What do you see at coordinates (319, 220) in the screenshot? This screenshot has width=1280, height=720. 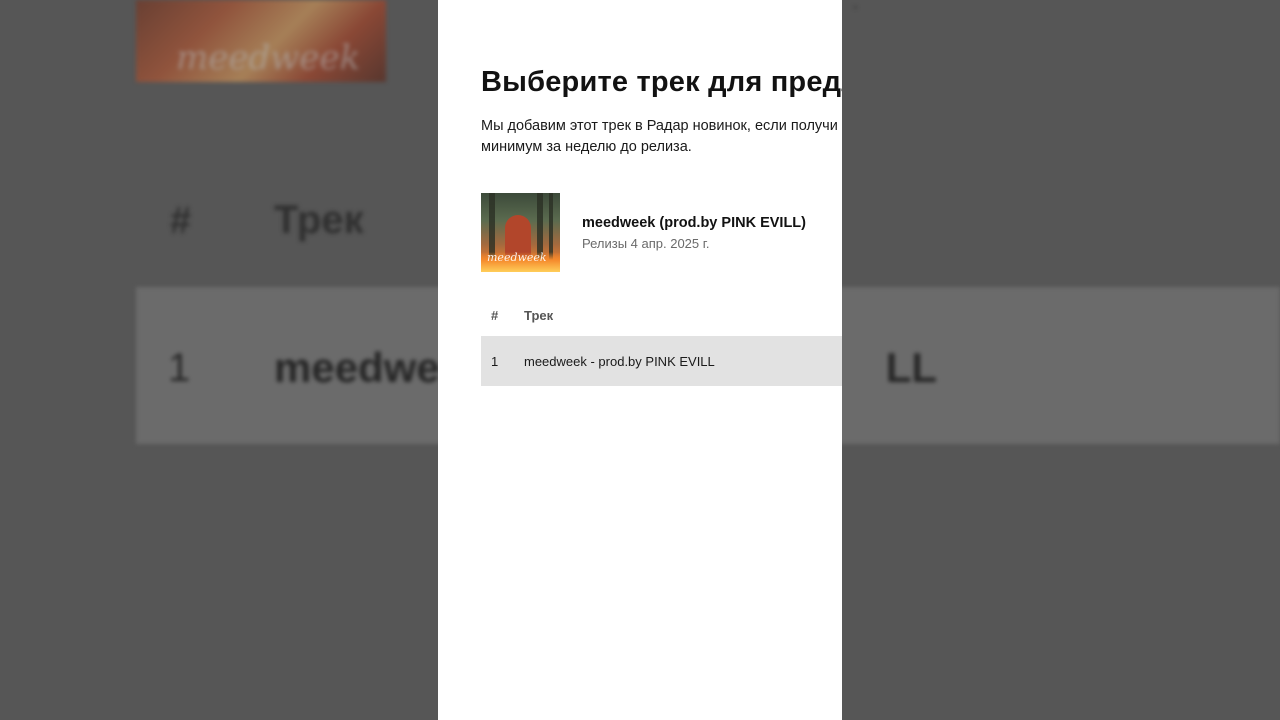 I see `background-header-track: Трек` at bounding box center [319, 220].